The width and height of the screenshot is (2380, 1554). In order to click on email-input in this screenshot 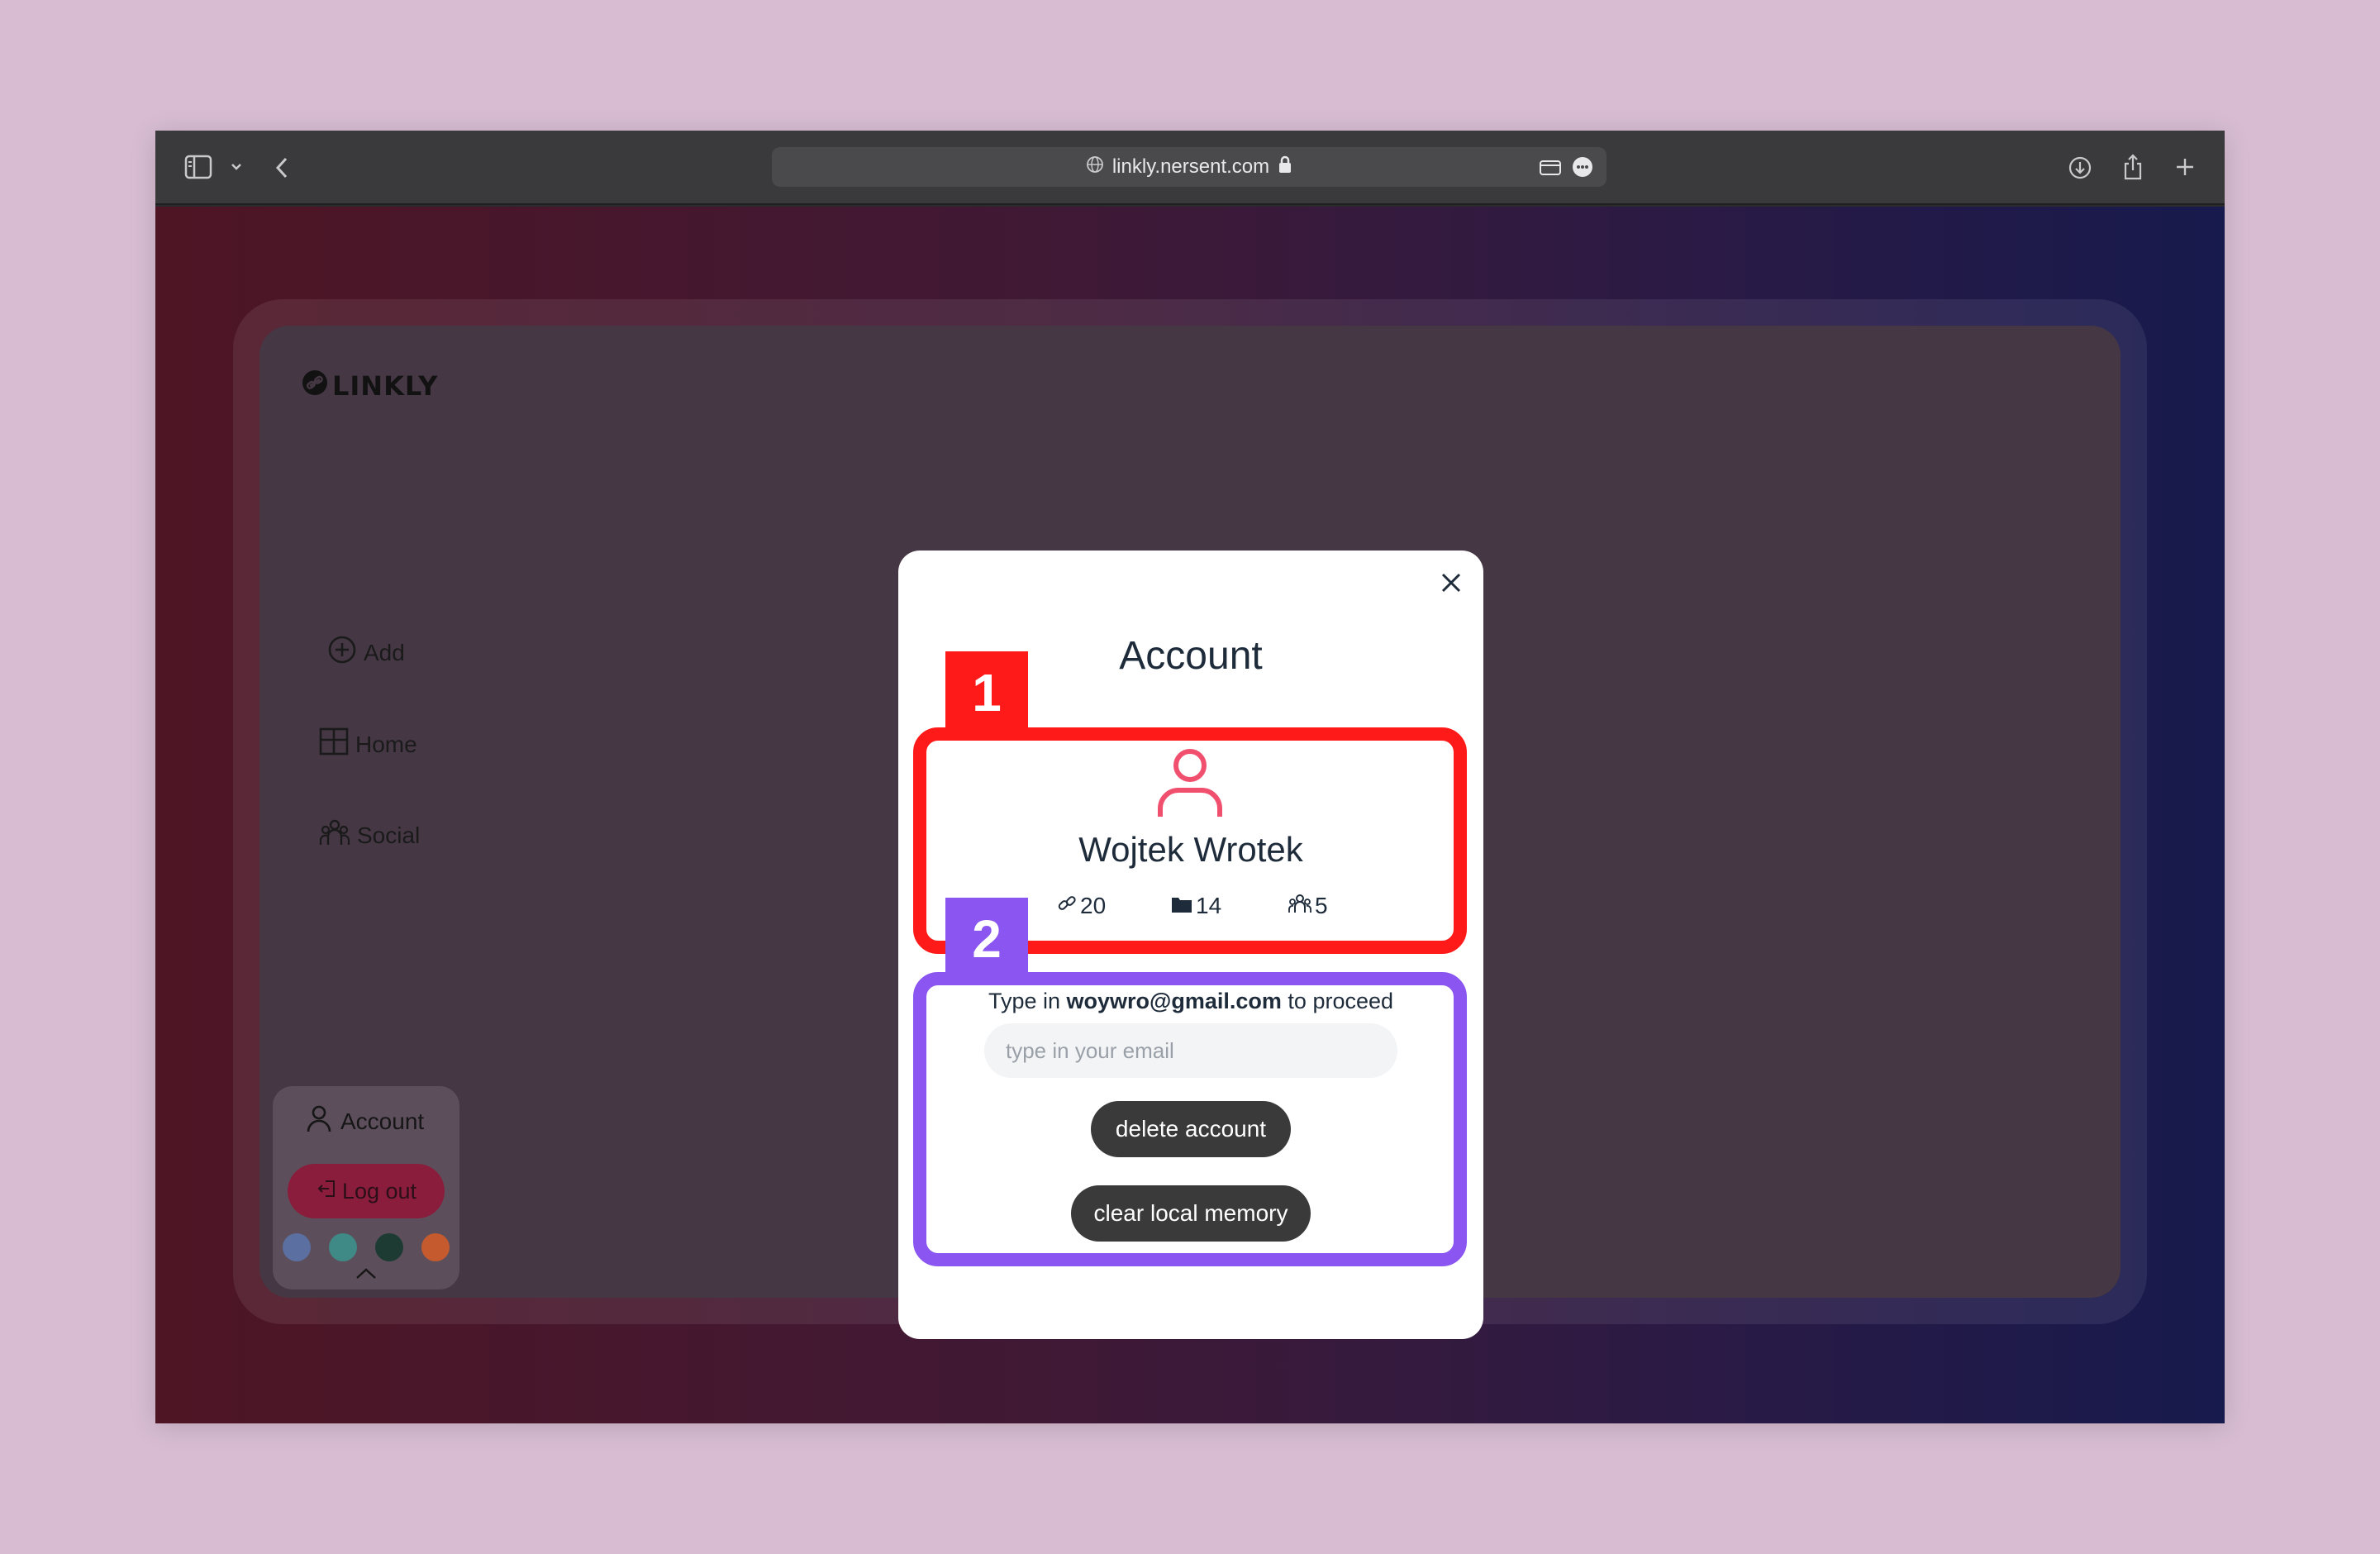, I will do `click(1190, 1050)`.